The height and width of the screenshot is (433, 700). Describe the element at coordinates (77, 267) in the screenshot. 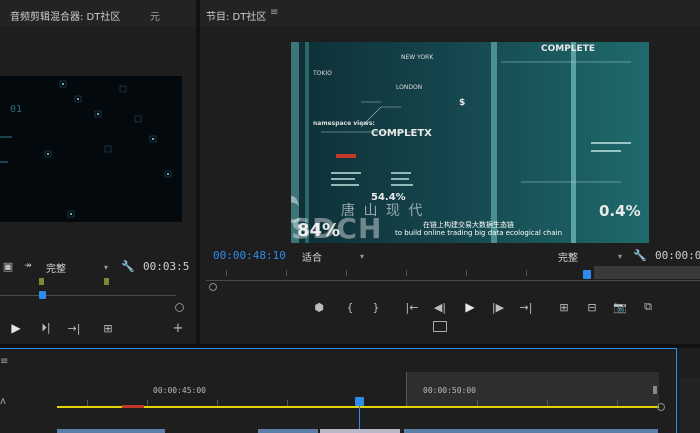

I see `left-quality-select: 完整 ▾` at that location.